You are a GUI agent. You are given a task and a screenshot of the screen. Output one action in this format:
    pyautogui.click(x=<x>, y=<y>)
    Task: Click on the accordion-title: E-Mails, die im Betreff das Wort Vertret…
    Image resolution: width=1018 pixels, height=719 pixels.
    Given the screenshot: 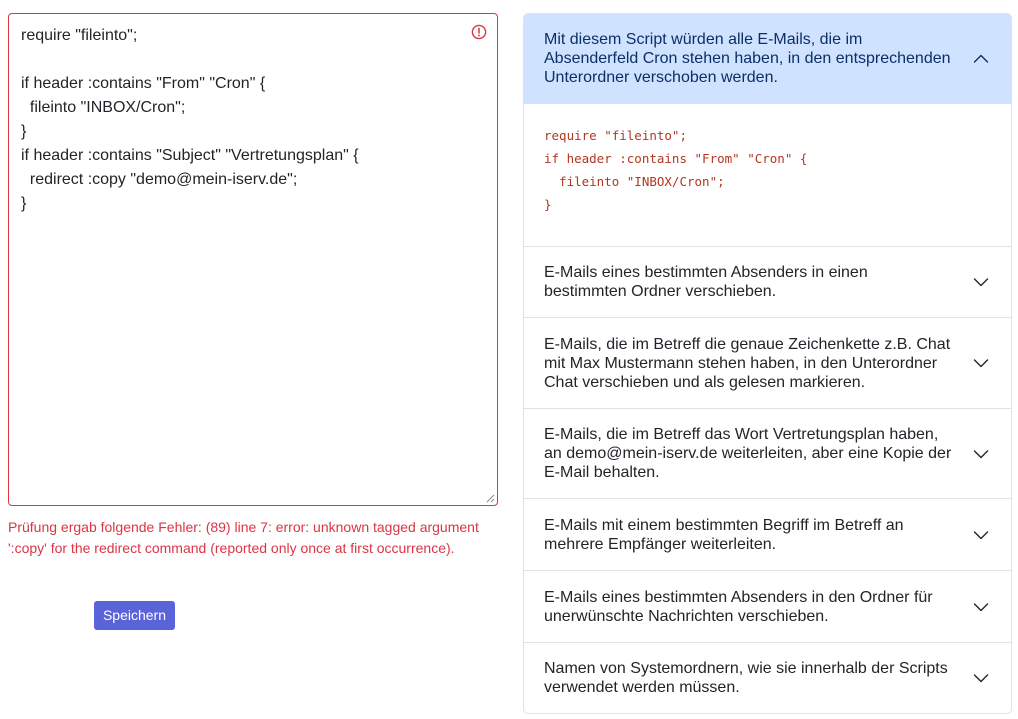 What is the action you would take?
    pyautogui.click(x=748, y=453)
    